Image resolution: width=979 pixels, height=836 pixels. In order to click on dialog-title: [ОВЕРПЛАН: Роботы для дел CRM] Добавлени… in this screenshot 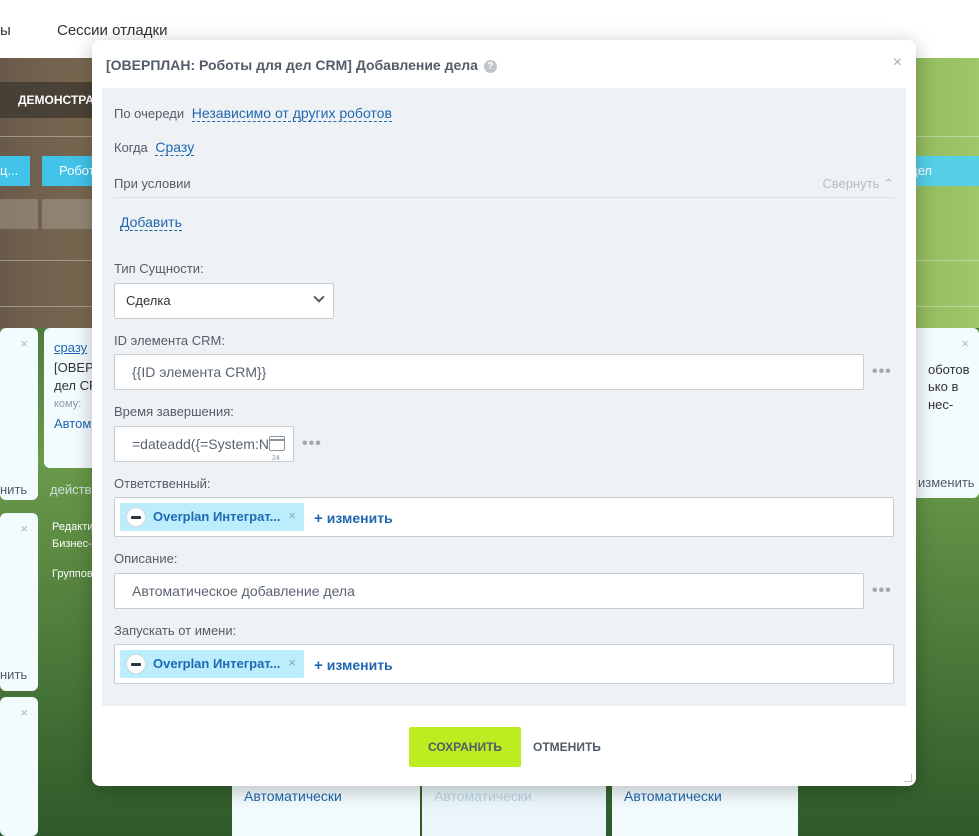, I will do `click(301, 65)`.